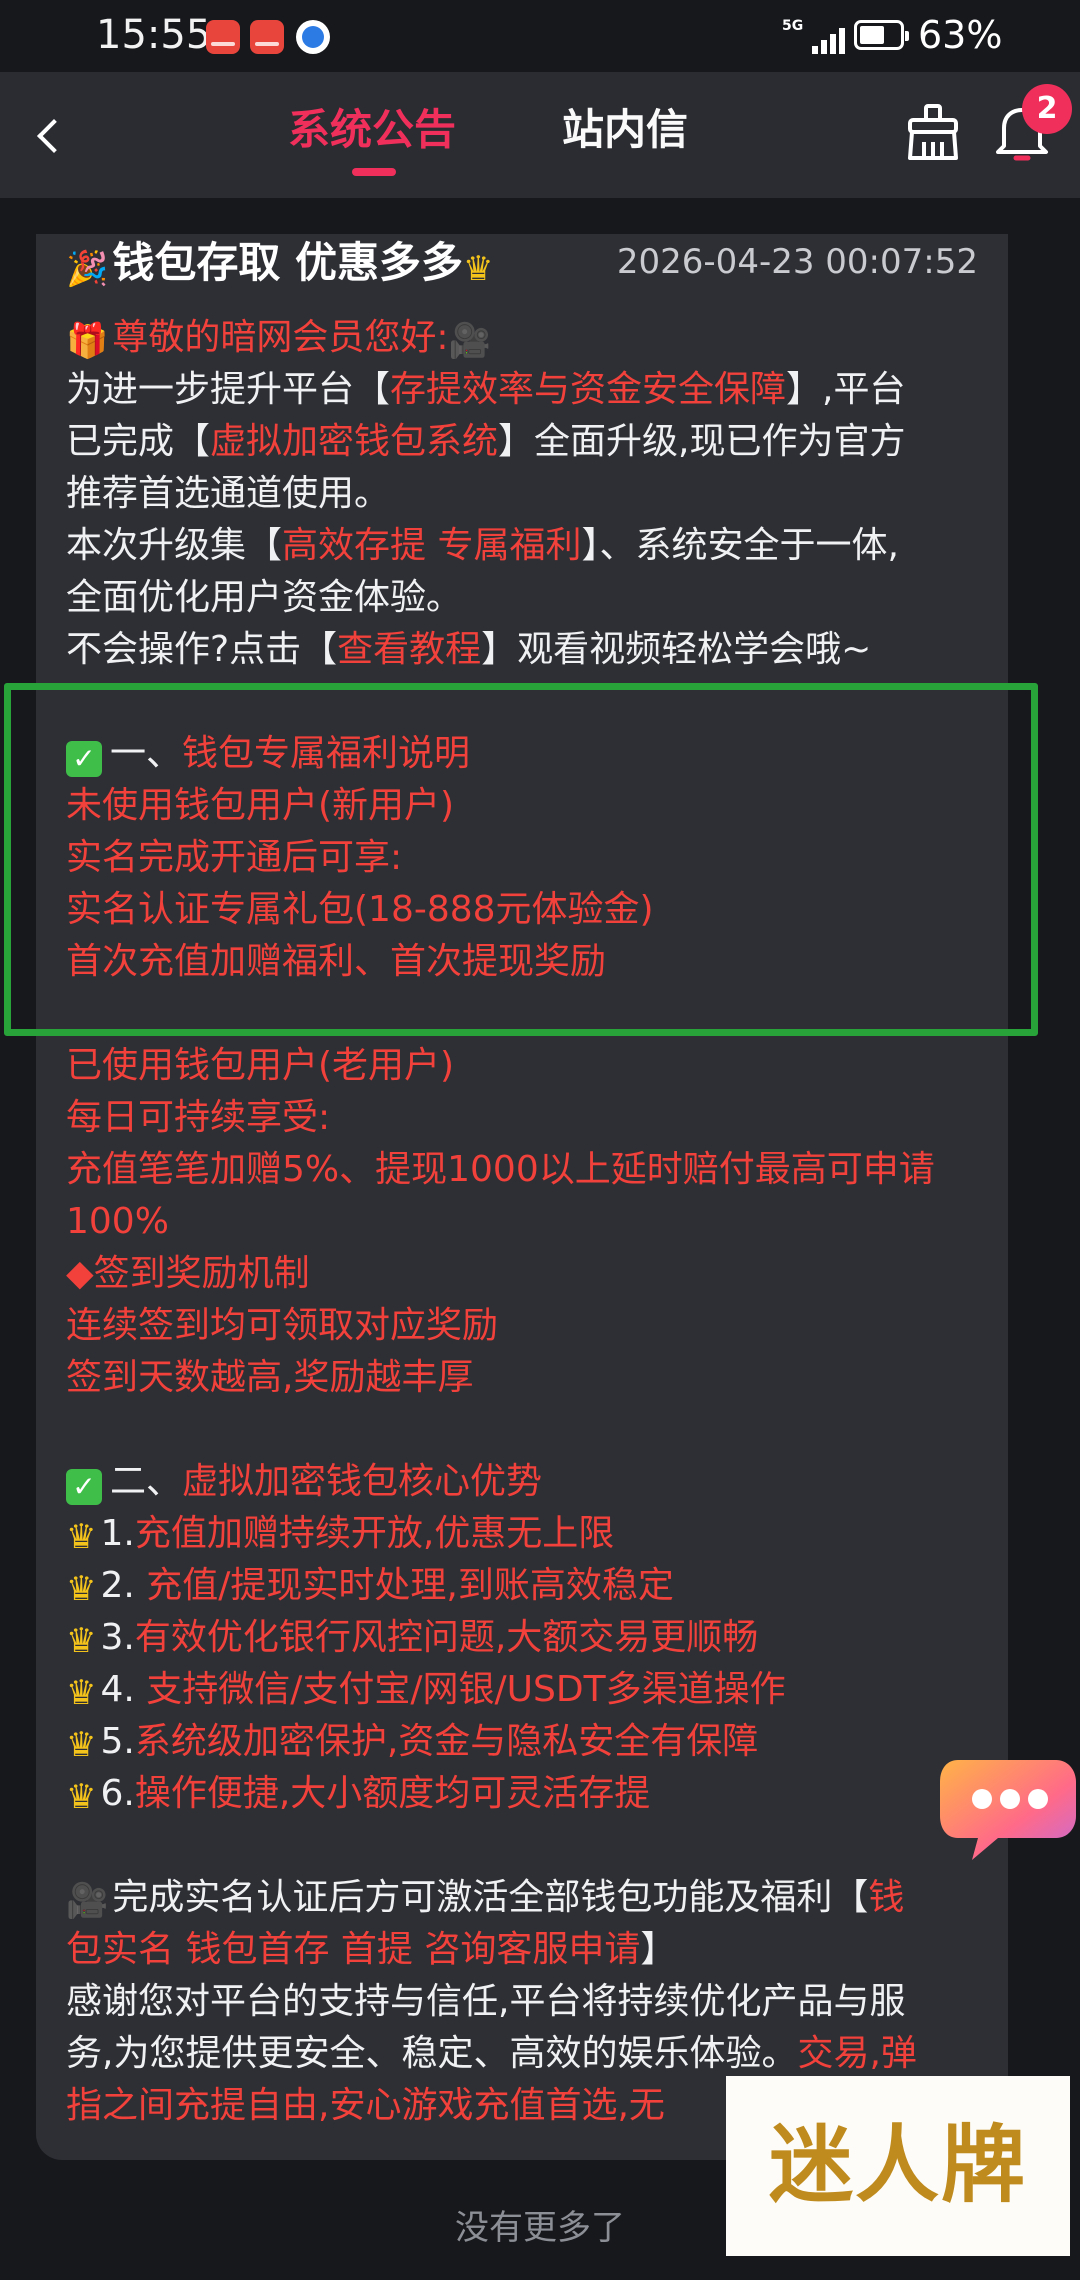  What do you see at coordinates (540, 2228) in the screenshot?
I see `no-more-footer: 没有更多了` at bounding box center [540, 2228].